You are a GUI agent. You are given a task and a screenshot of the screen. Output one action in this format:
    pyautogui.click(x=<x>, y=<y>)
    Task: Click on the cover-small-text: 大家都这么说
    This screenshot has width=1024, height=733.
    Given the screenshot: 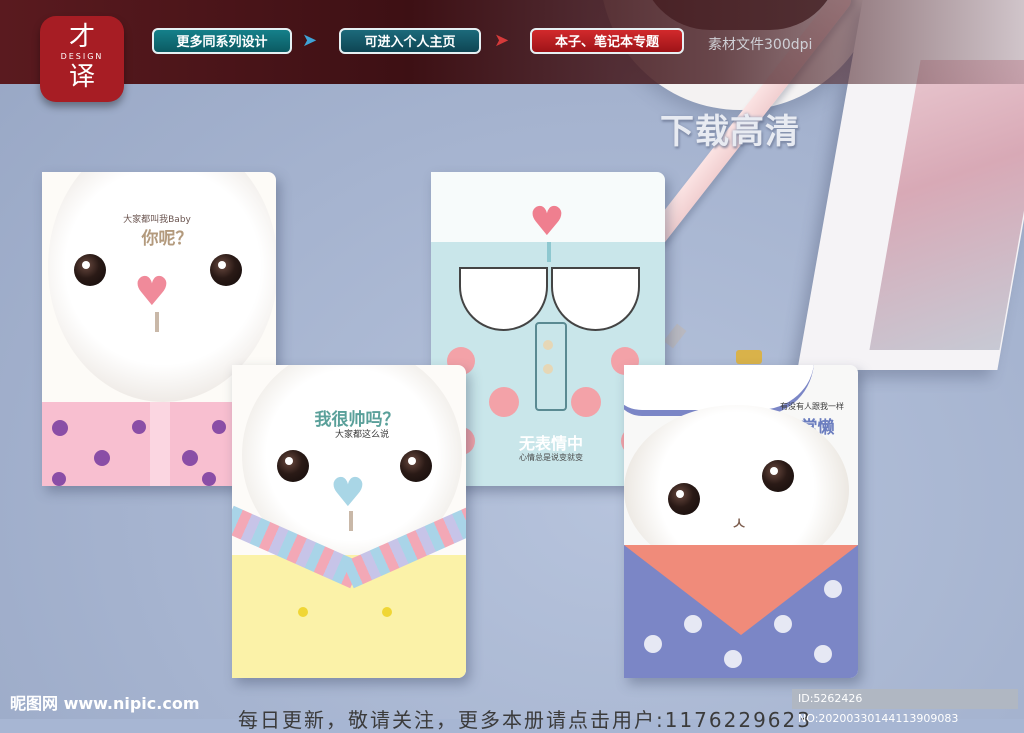 What is the action you would take?
    pyautogui.click(x=361, y=435)
    